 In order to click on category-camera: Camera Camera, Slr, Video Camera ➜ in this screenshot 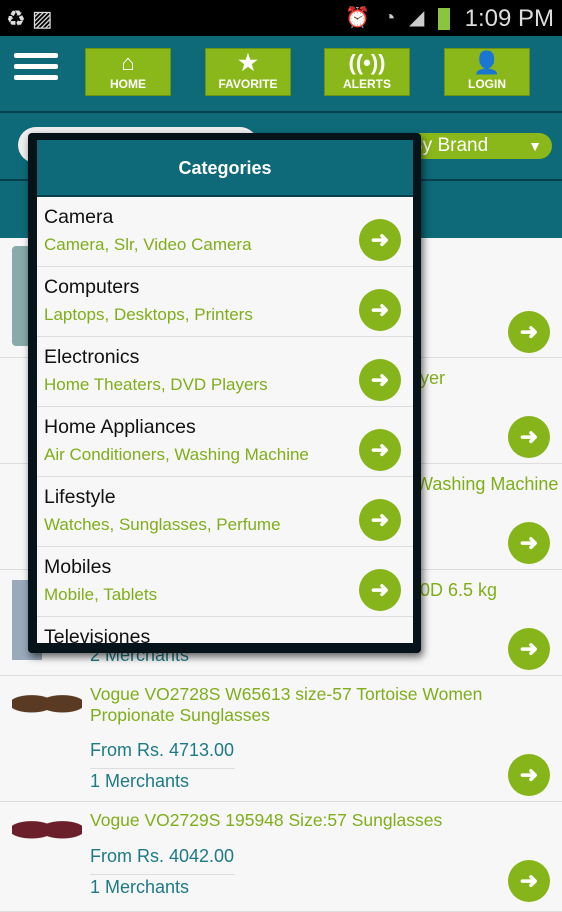, I will do `click(225, 232)`.